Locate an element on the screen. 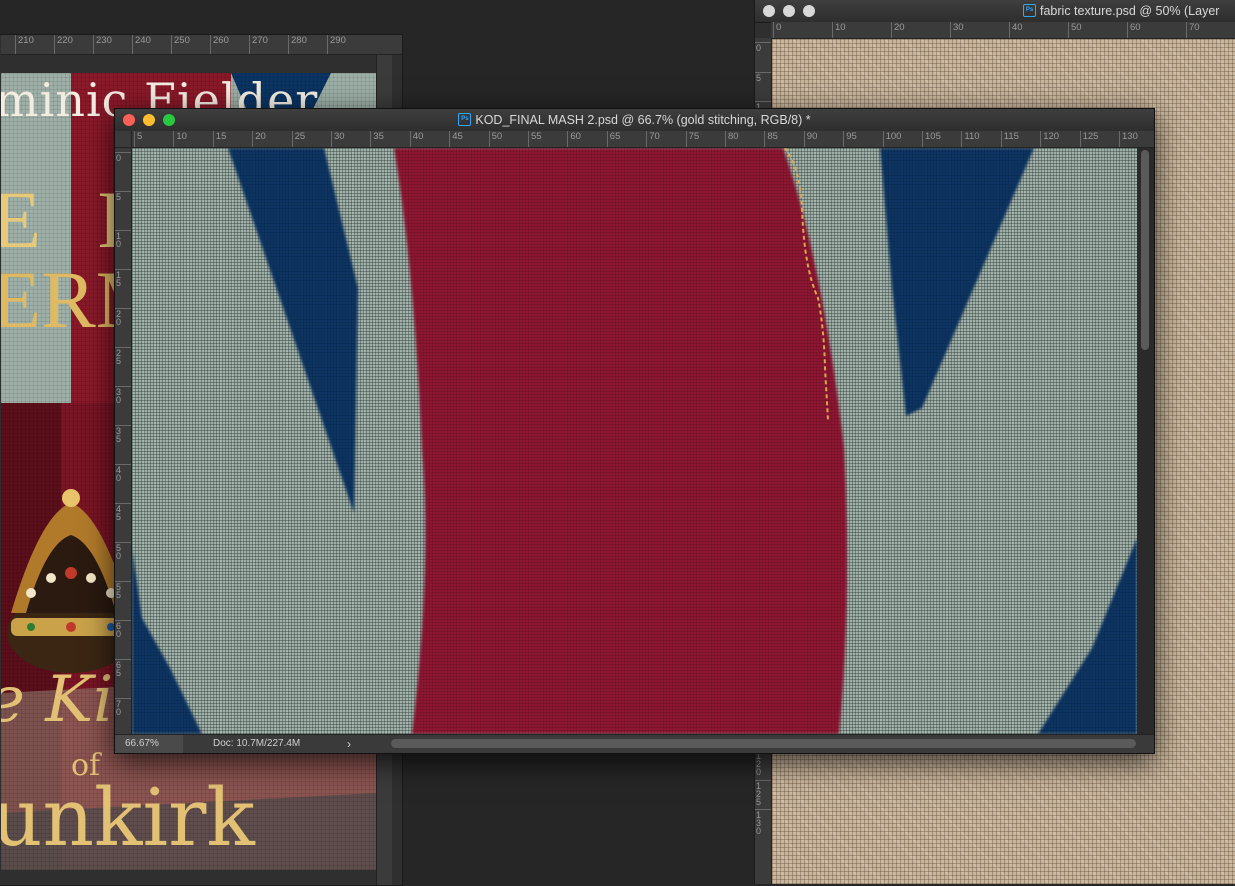  ruler-corner is located at coordinates (123, 139).